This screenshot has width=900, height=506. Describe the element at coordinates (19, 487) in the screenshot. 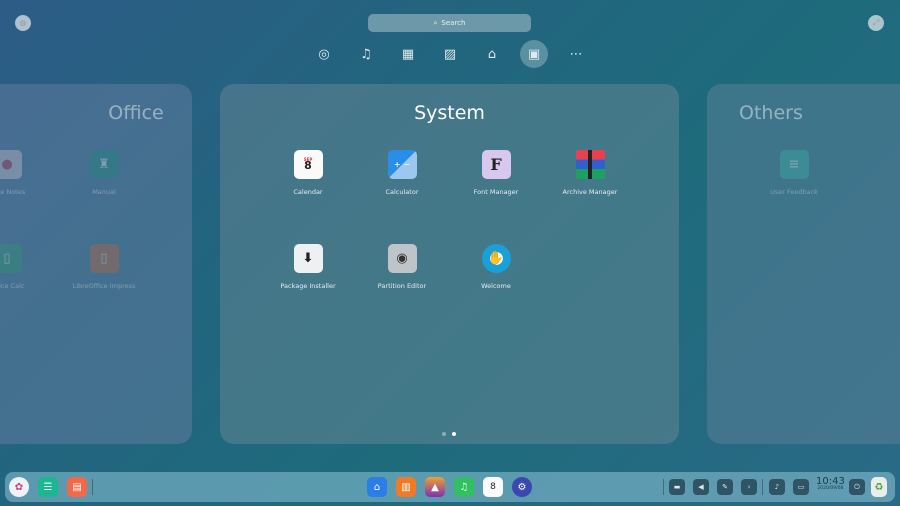

I see `launcher-icon: ✿` at that location.